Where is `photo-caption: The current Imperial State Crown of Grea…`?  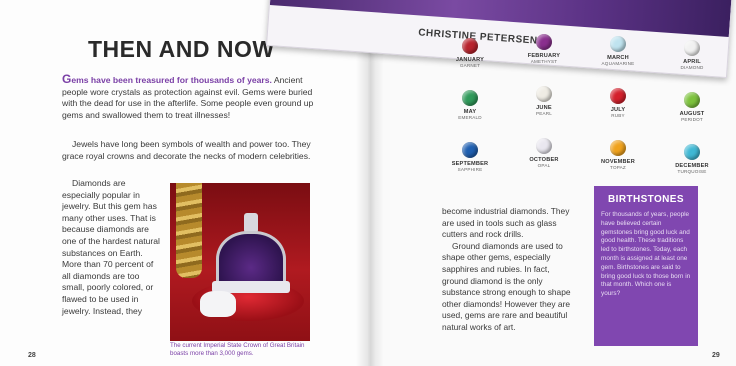
photo-caption: The current Imperial State Crown of Grea… is located at coordinates (237, 349).